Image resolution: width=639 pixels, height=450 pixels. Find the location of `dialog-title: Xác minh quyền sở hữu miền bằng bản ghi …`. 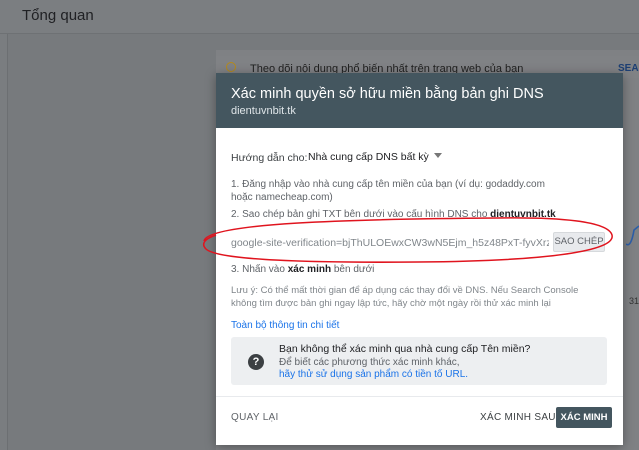

dialog-title: Xác minh quyền sở hữu miền bằng bản ghi … is located at coordinates (387, 94).